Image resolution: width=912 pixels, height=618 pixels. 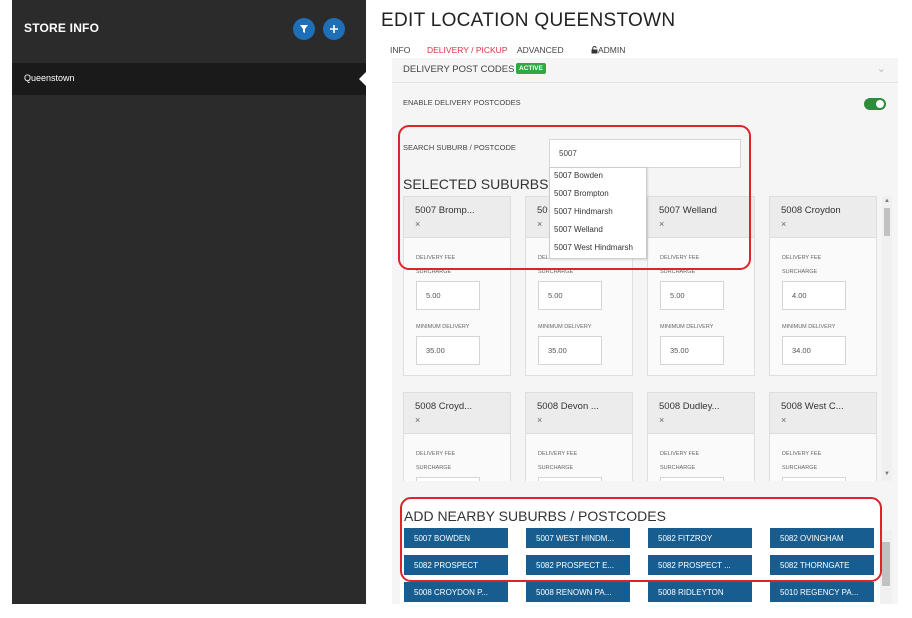 What do you see at coordinates (528, 20) in the screenshot?
I see `page-title: EDIT LOCATION QUEENSTOWN` at bounding box center [528, 20].